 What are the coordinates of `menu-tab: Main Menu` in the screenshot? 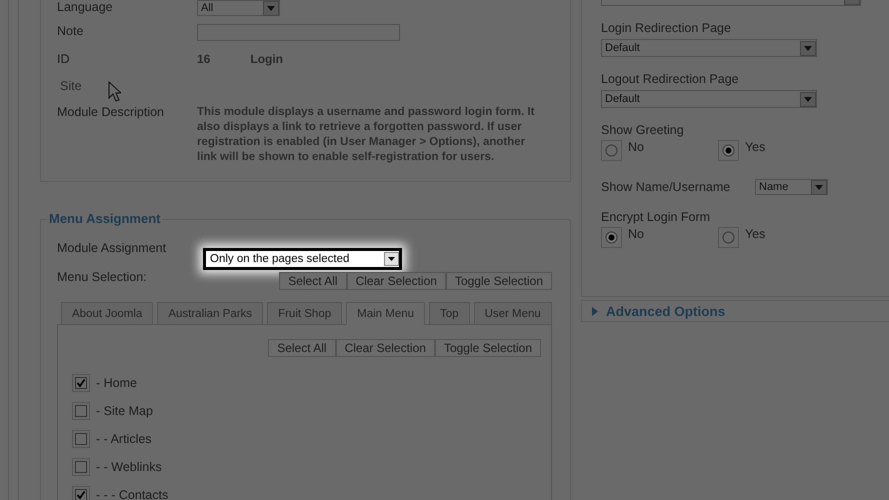 It's located at (386, 313).